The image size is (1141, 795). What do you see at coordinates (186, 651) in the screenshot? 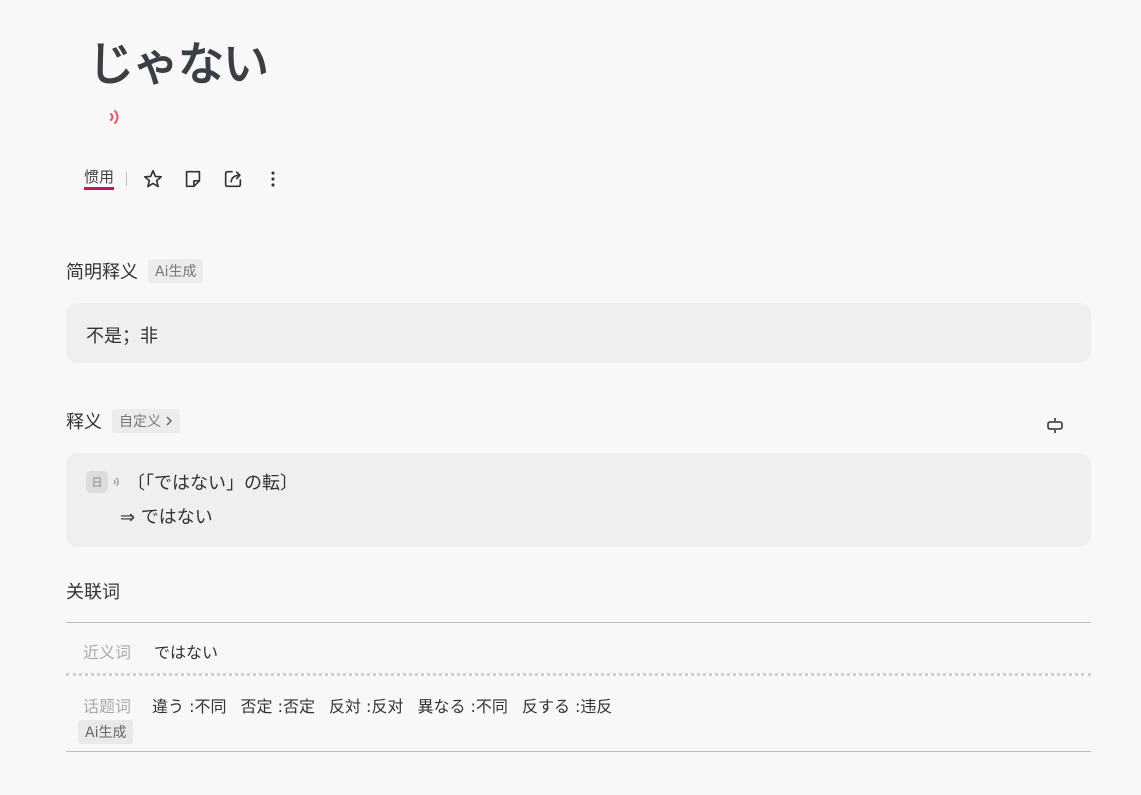
I see `synonym-link: ではない` at bounding box center [186, 651].